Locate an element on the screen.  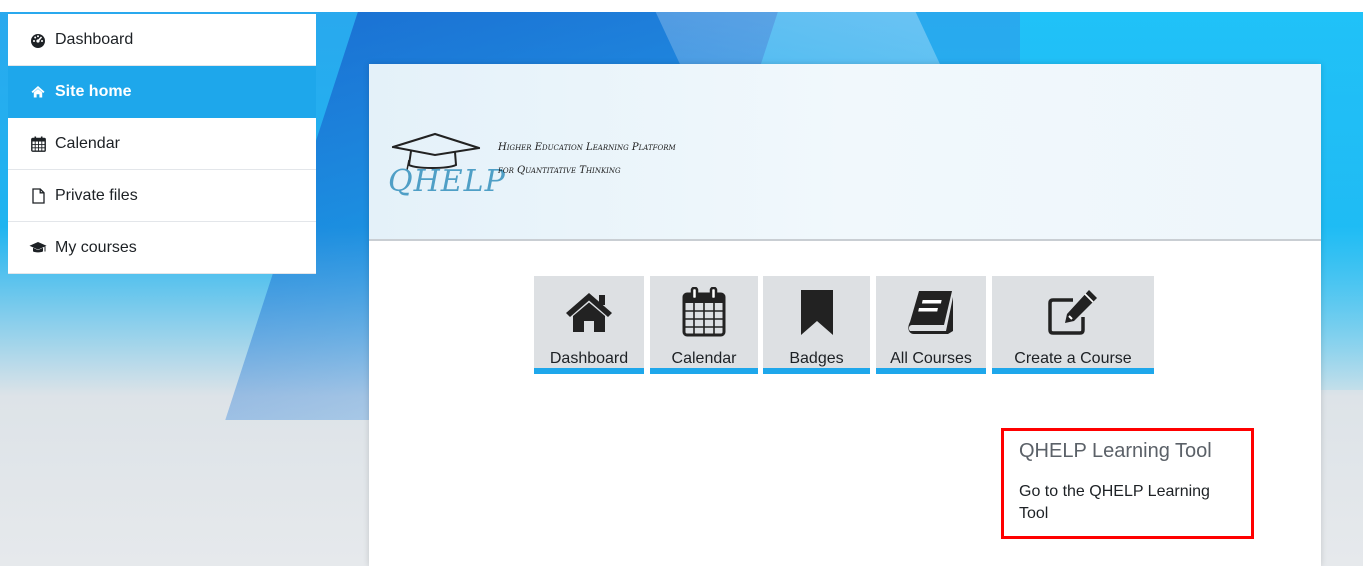
sidebar-item-label: My courses is located at coordinates (96, 247).